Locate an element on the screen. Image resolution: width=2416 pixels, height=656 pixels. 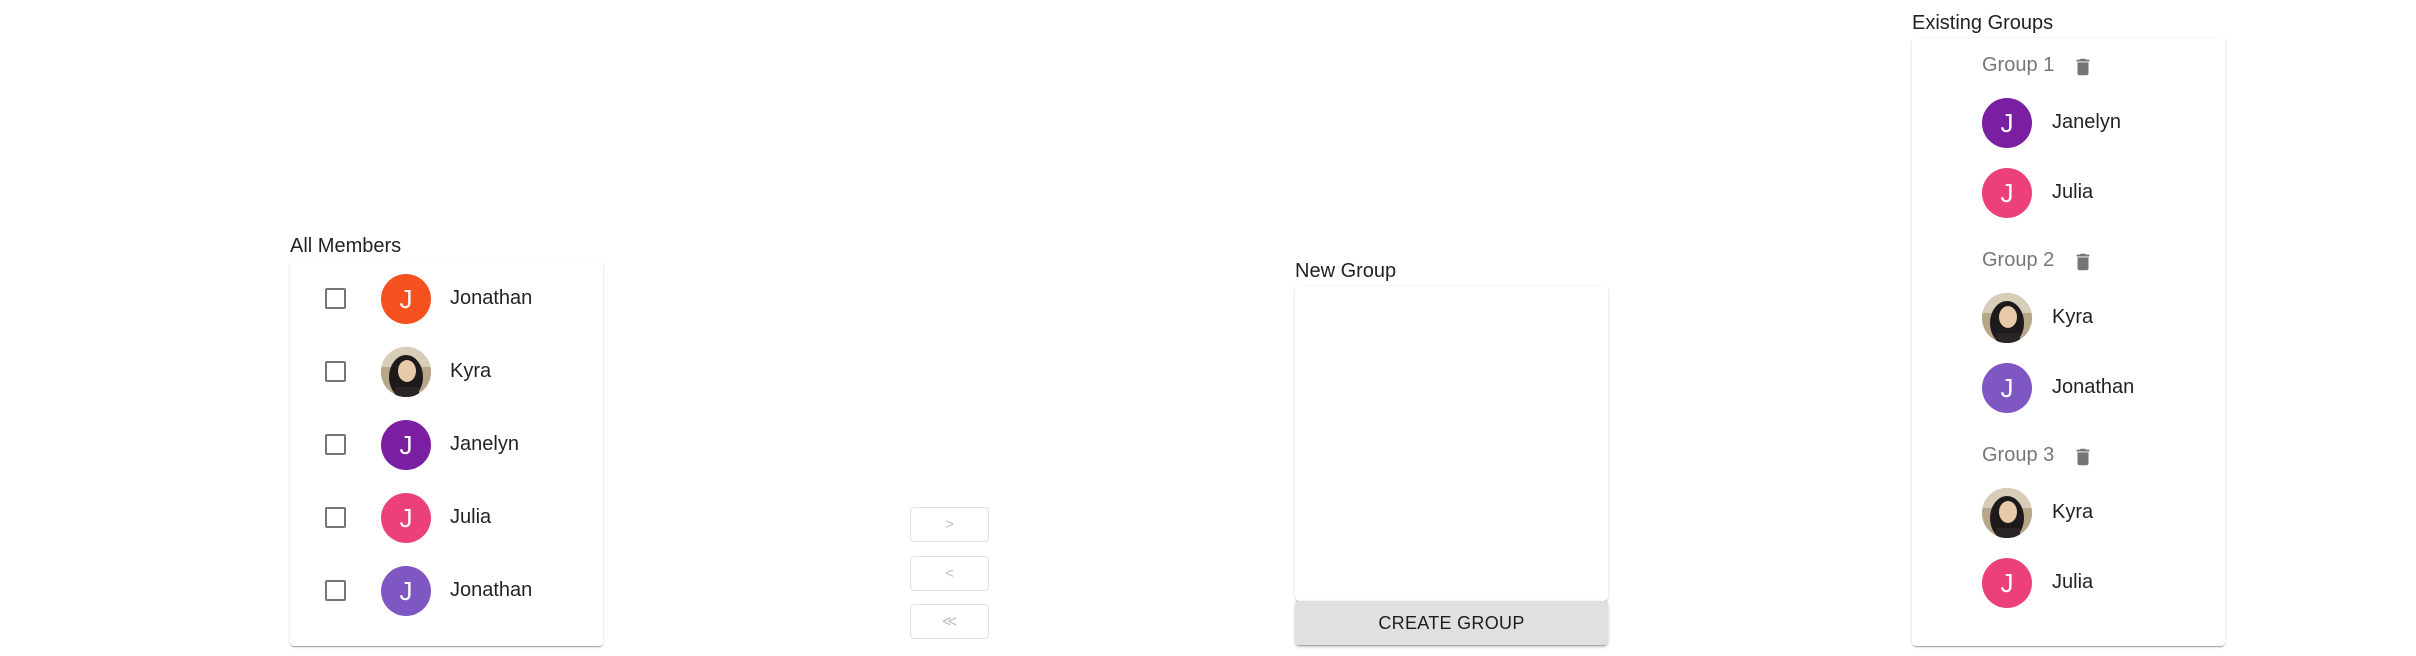
group-header: Group 3 is located at coordinates (2082, 456).